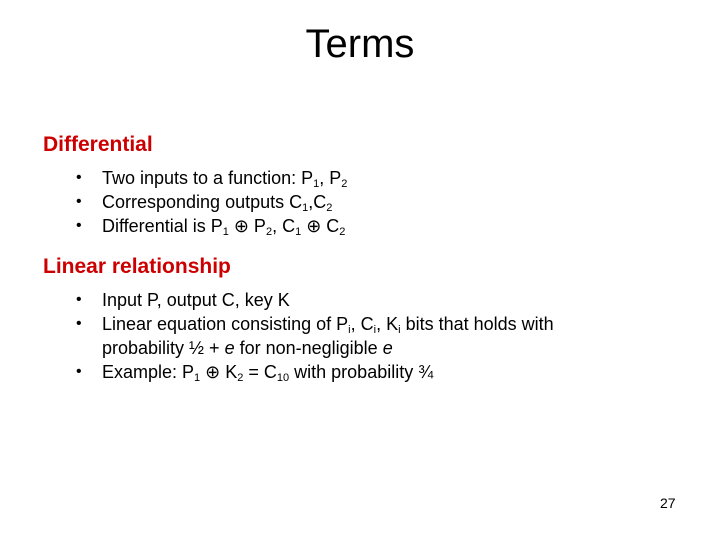  I want to click on section-heading-linear-relationship: Linear relationship, so click(137, 266).